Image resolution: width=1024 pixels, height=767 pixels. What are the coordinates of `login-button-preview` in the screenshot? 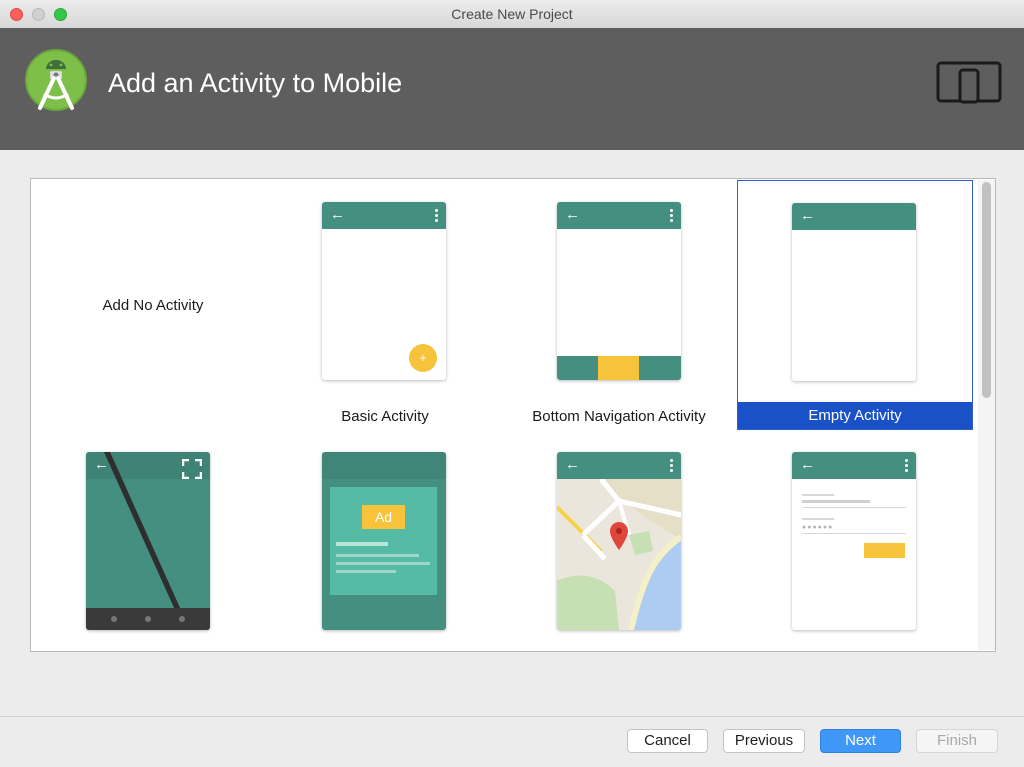 It's located at (884, 550).